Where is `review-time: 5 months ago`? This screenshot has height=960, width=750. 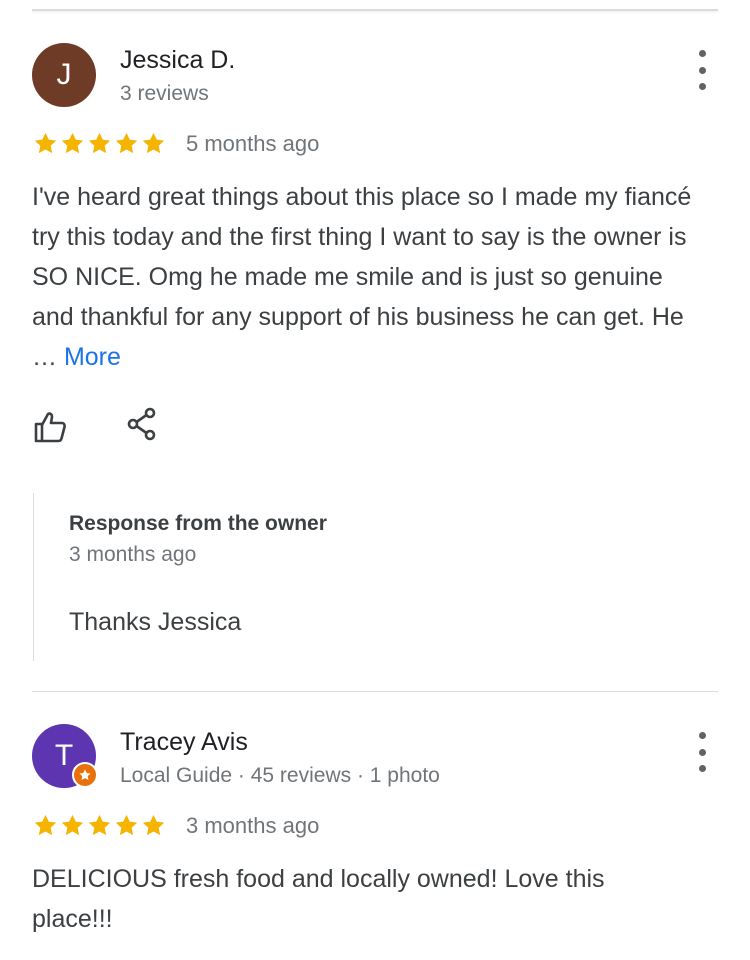 review-time: 5 months ago is located at coordinates (253, 143).